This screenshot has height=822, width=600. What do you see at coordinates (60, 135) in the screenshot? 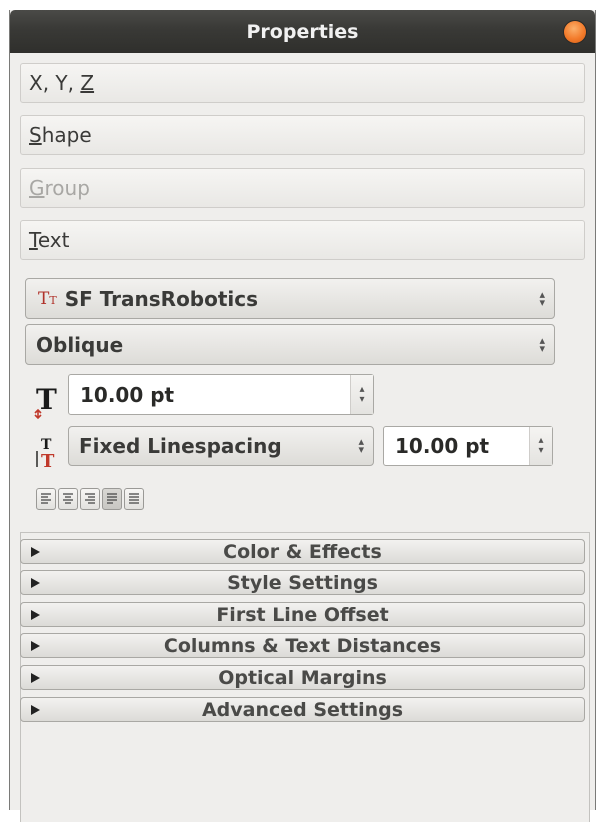
I see `section-tab-label: Shape` at bounding box center [60, 135].